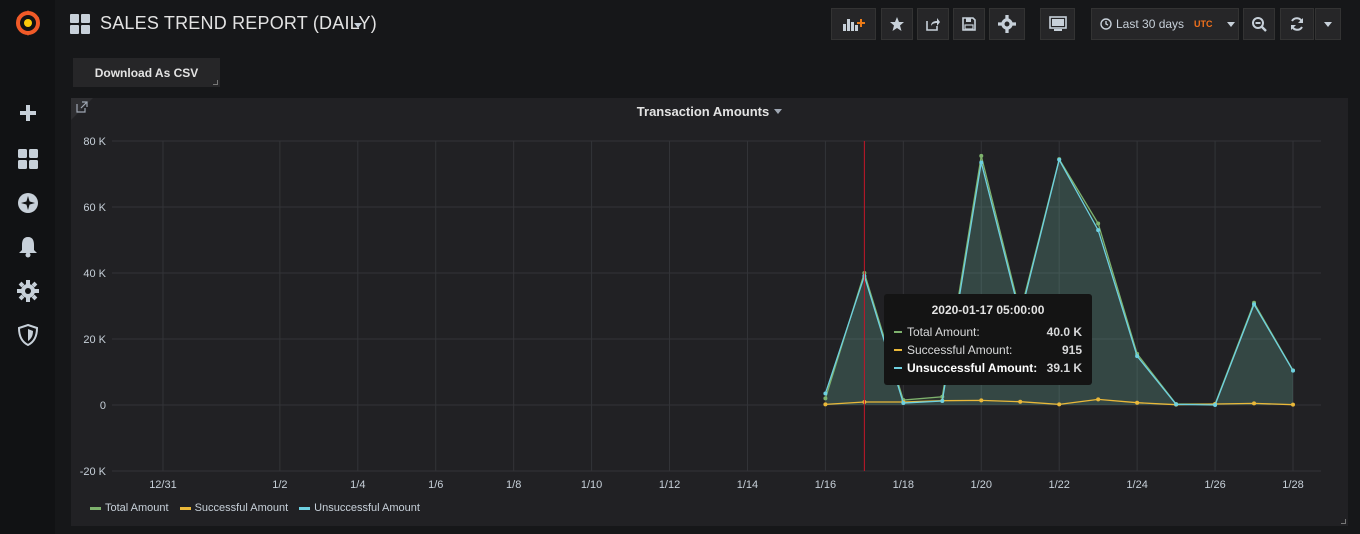 The height and width of the screenshot is (534, 1360). I want to click on y-tick-label: -20 K, so click(93, 472).